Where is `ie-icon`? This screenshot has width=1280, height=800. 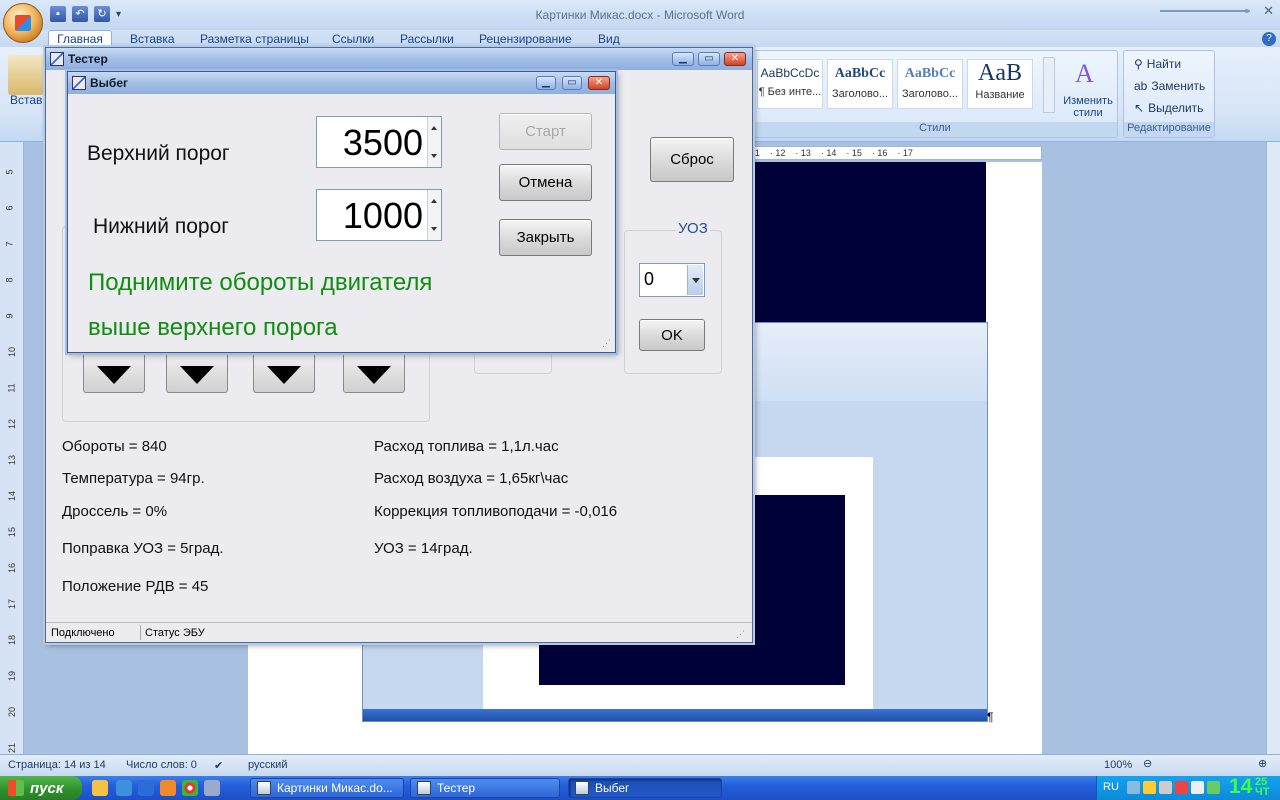
ie-icon is located at coordinates (124, 788).